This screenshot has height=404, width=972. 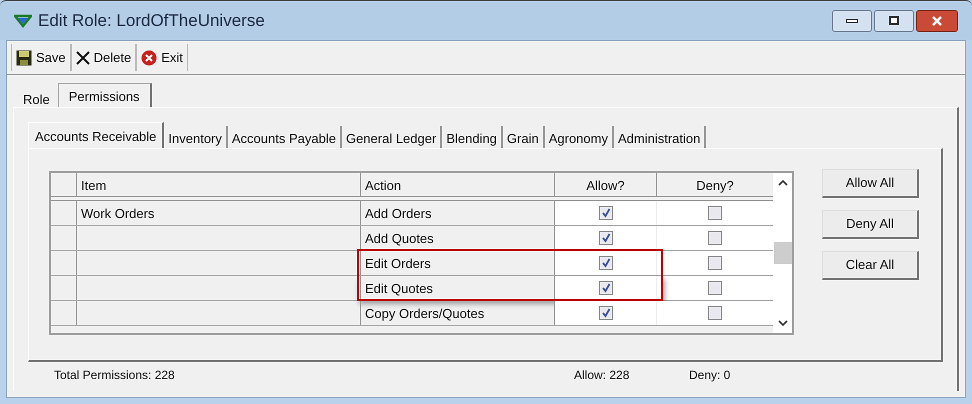 I want to click on x-icon, so click(x=83, y=57).